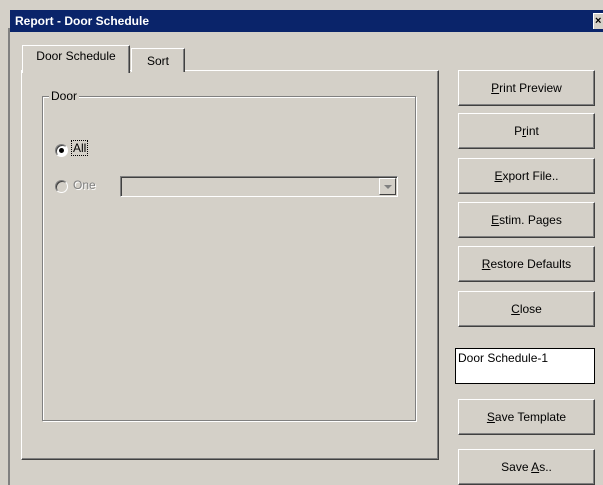  I want to click on title-bar: Report - Door Schedule ×, so click(306, 21).